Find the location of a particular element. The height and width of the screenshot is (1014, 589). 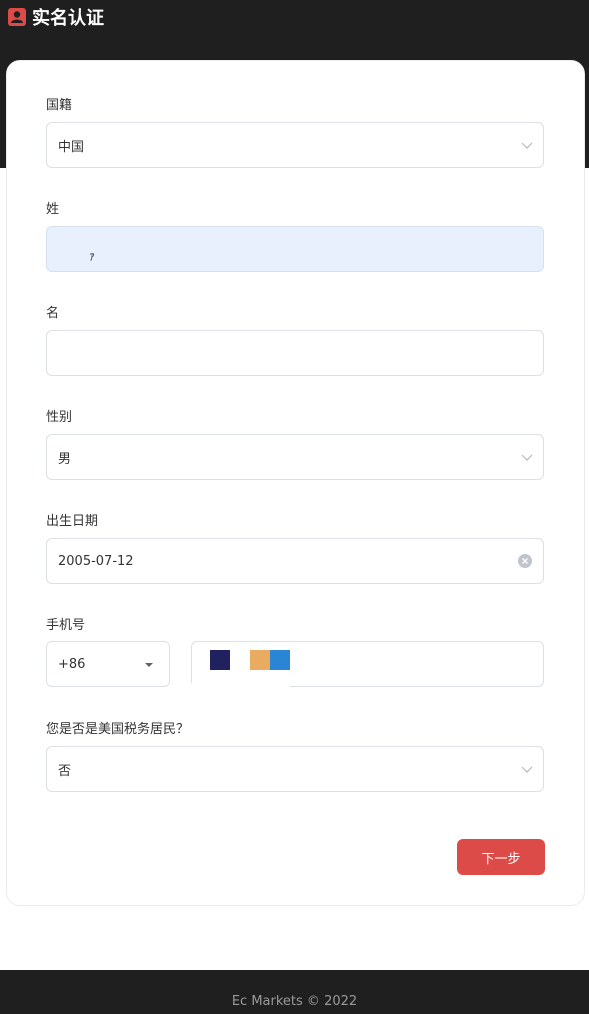

last-name-input: ｧ is located at coordinates (295, 249).